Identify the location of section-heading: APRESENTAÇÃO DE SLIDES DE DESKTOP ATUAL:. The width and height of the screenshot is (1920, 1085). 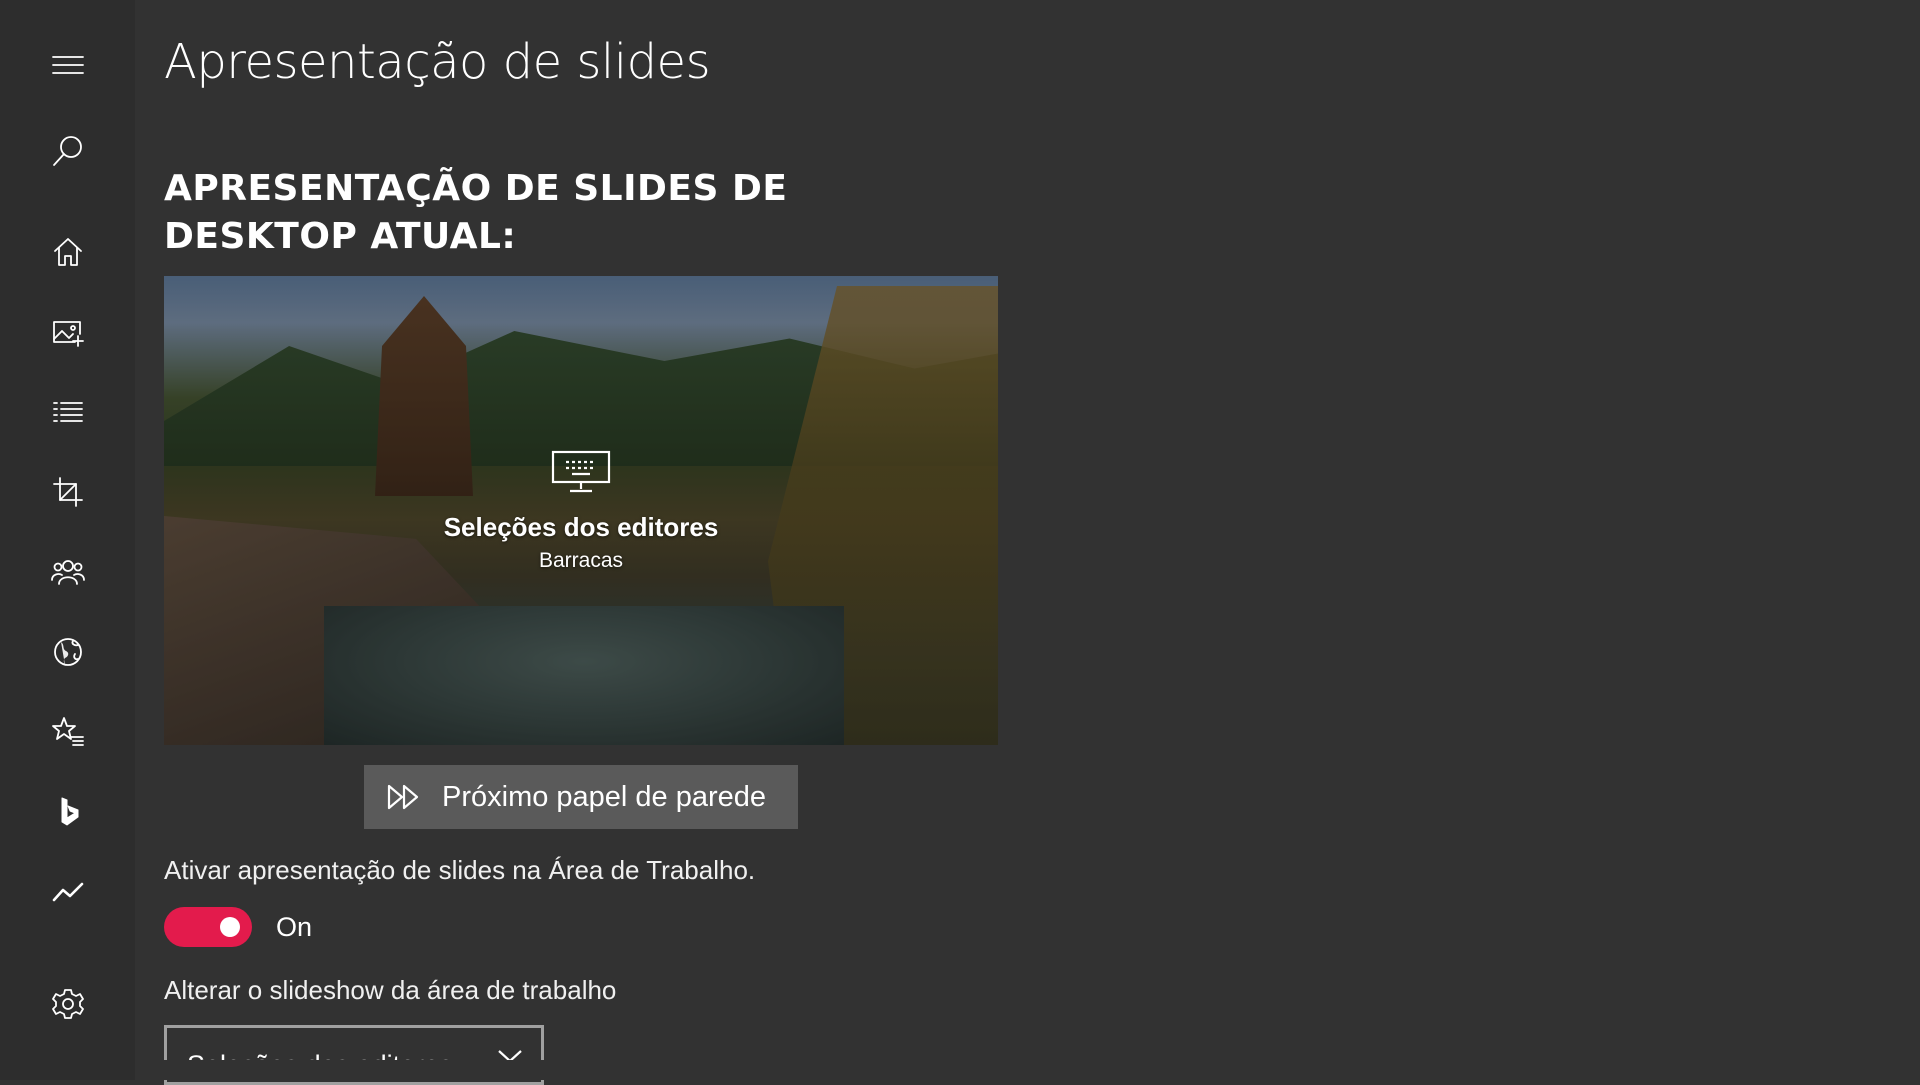
(544, 213).